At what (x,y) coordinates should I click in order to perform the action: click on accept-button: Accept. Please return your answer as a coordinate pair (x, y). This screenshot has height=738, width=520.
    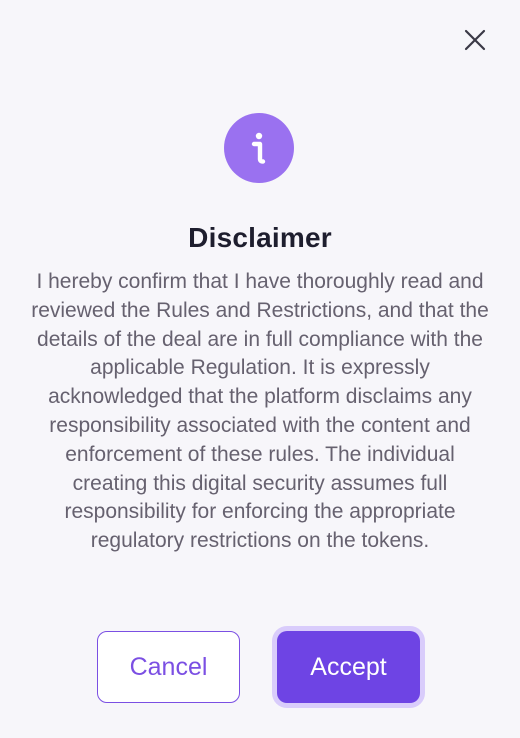
    Looking at the image, I should click on (348, 667).